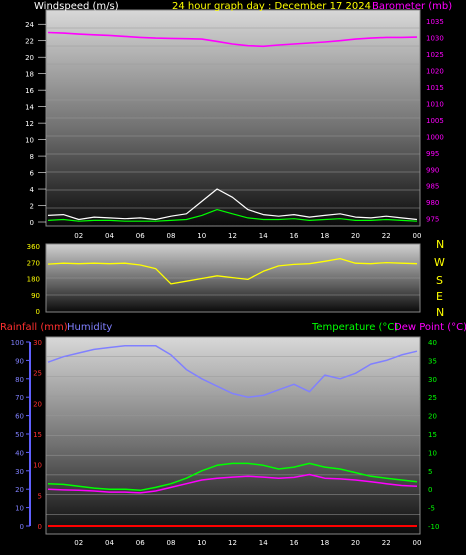 This screenshot has height=555, width=466. I want to click on temperature-tick-label: 10, so click(432, 453).